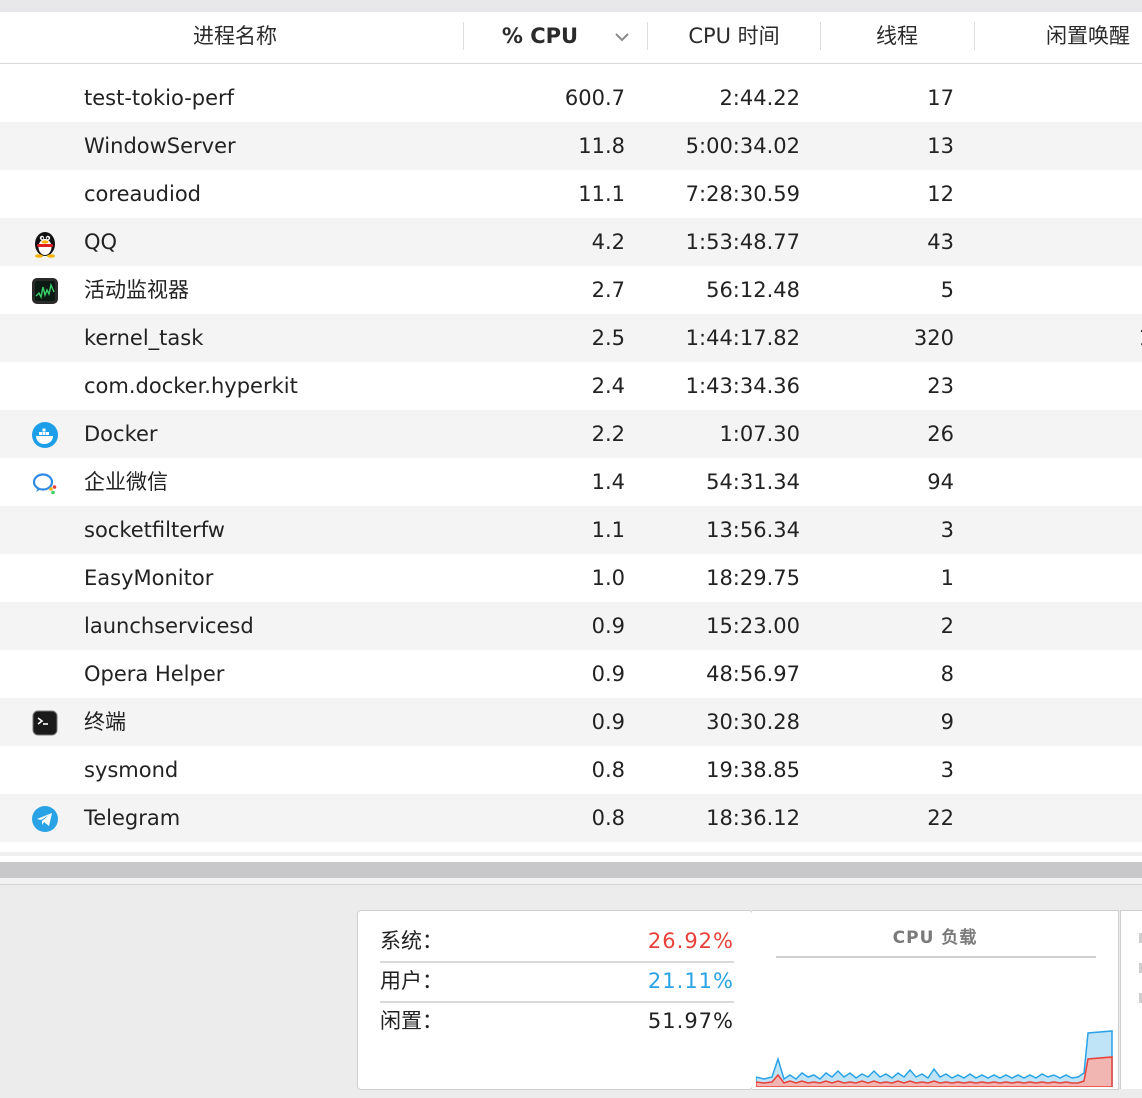  Describe the element at coordinates (594, 98) in the screenshot. I see `process-cpu: 600.7` at that location.